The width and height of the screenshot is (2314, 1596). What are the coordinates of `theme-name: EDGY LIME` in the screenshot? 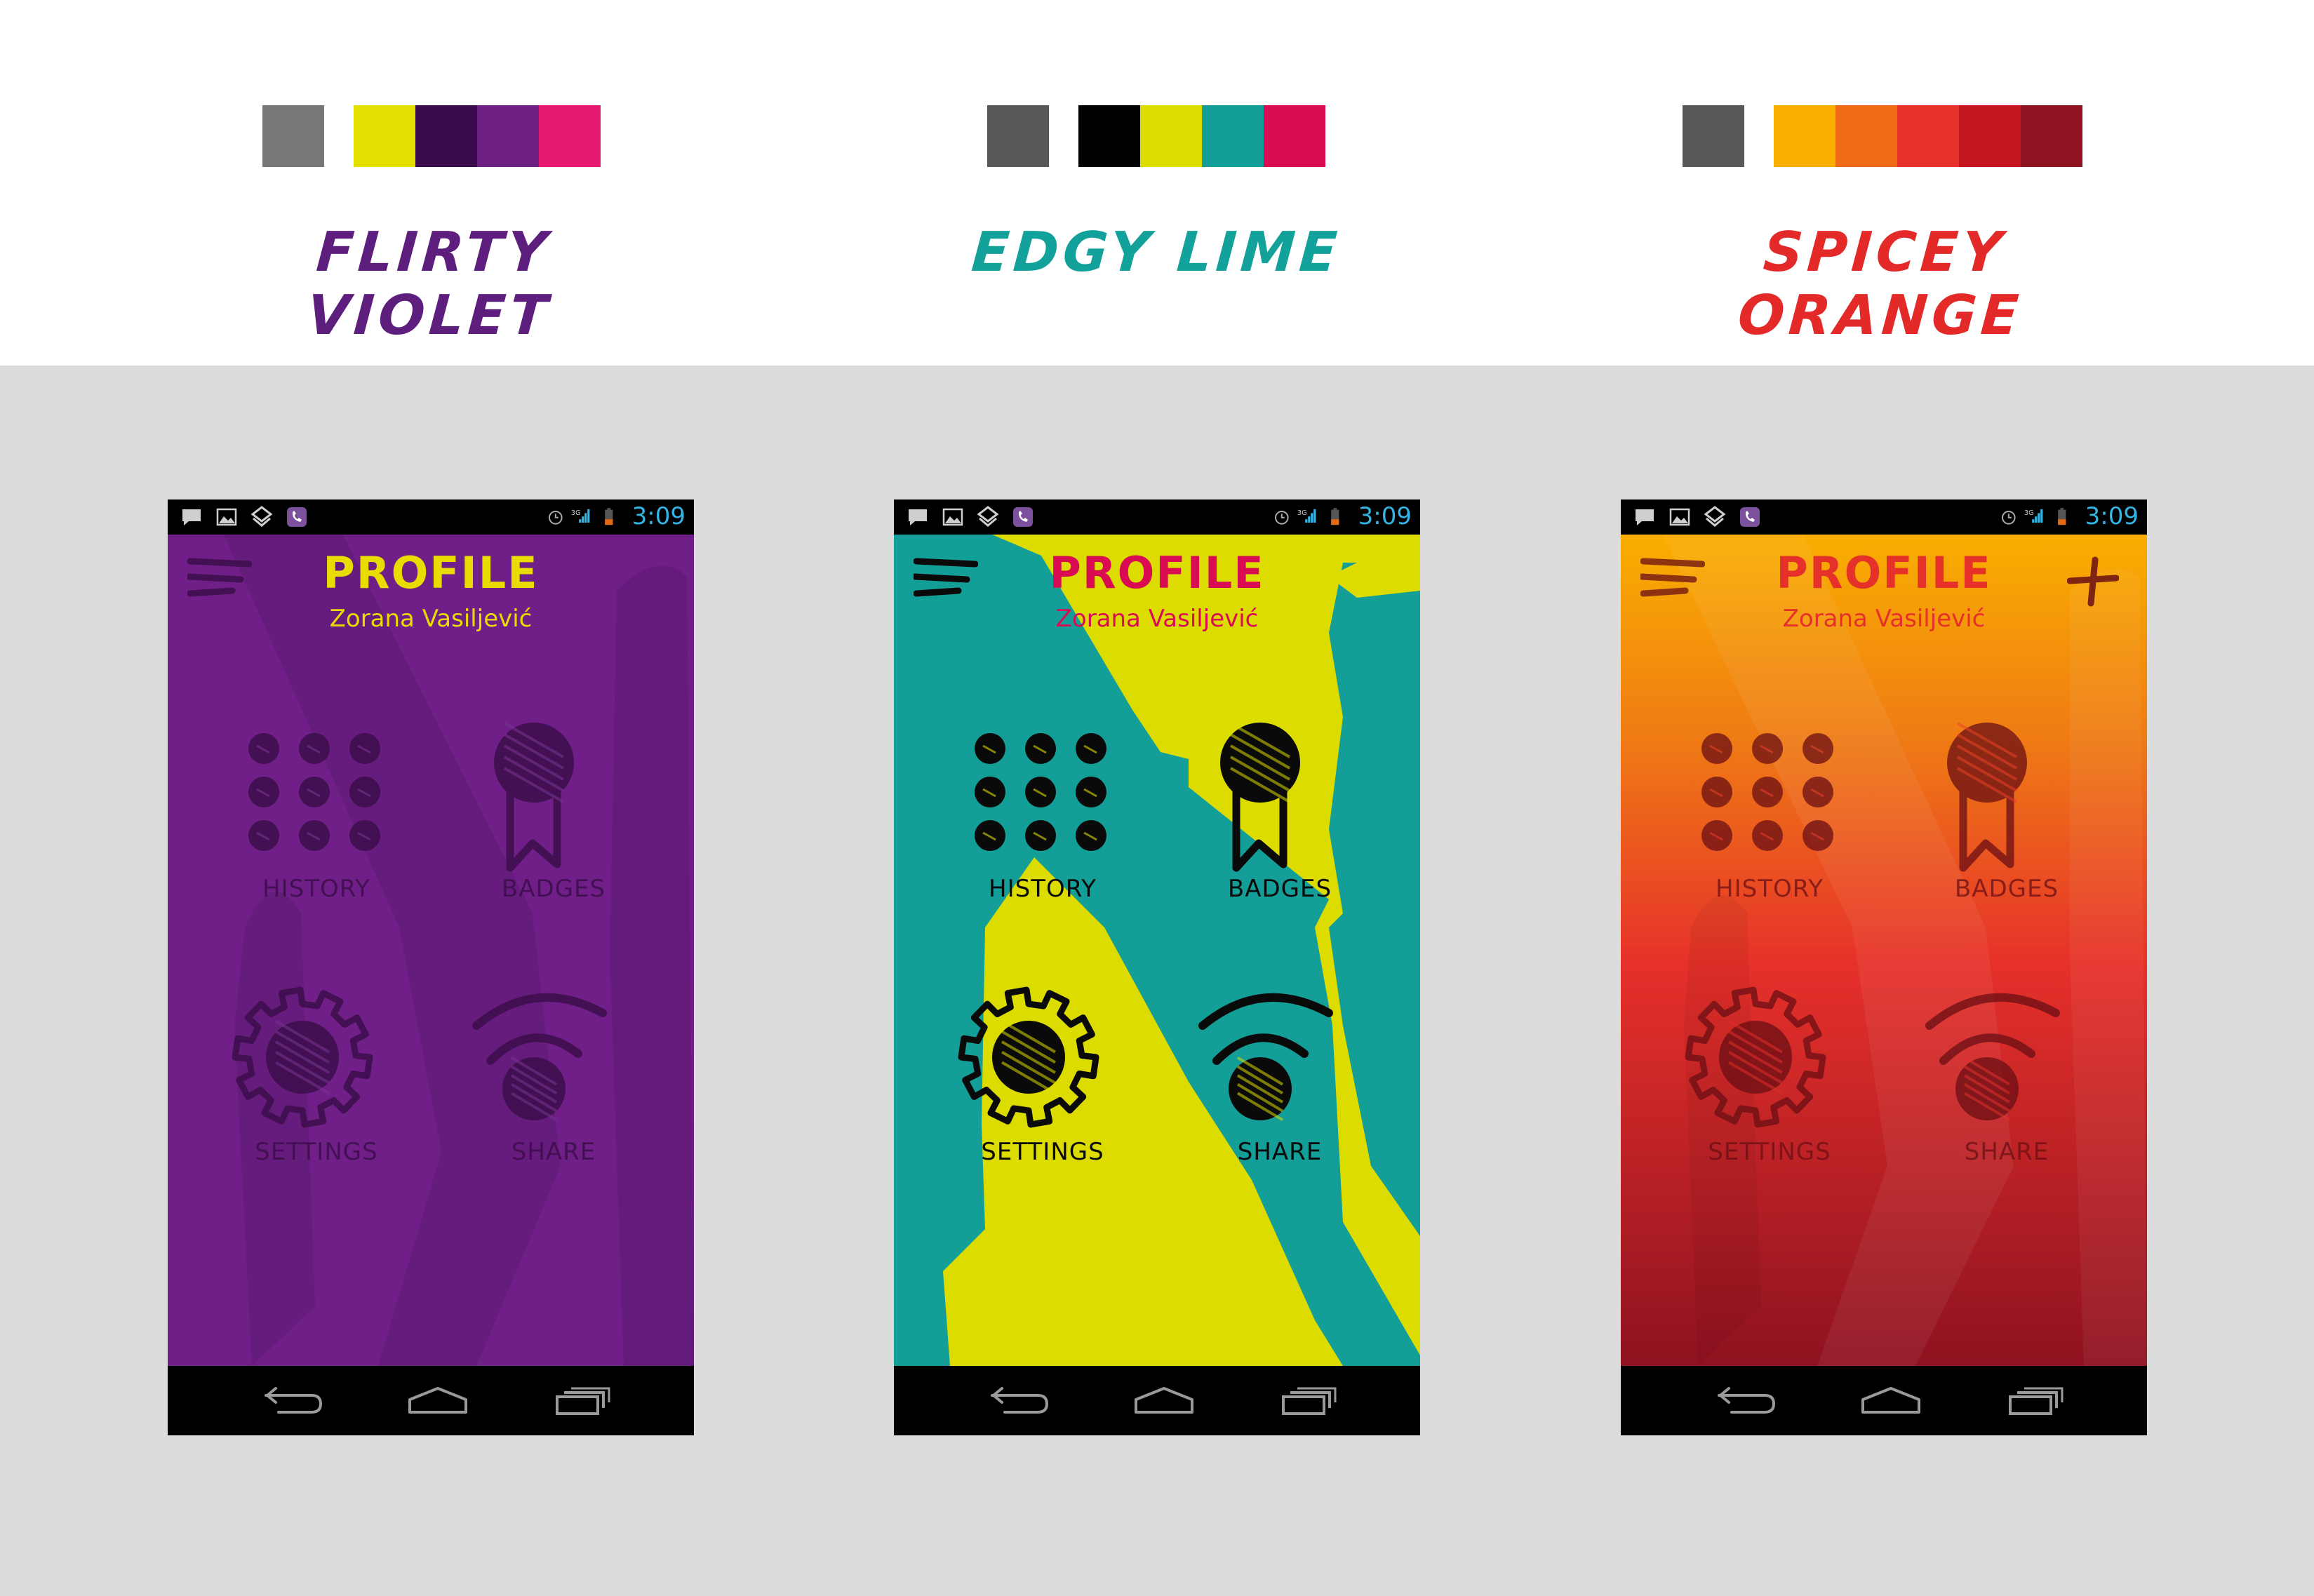 It's located at (1156, 253).